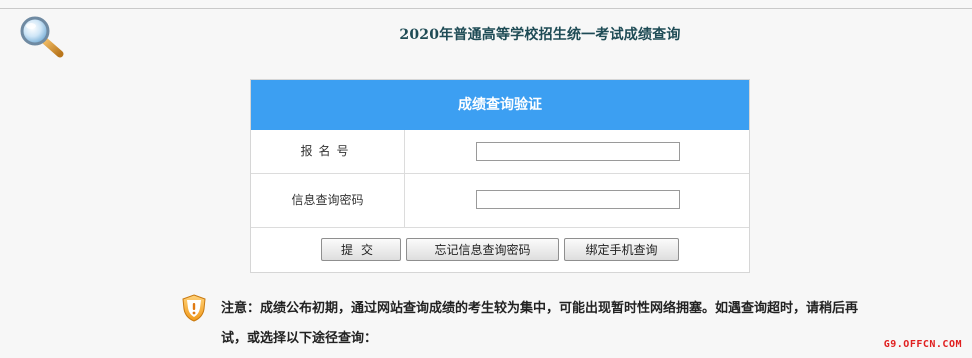 The image size is (972, 358). Describe the element at coordinates (578, 151) in the screenshot. I see `registration-number-input` at that location.